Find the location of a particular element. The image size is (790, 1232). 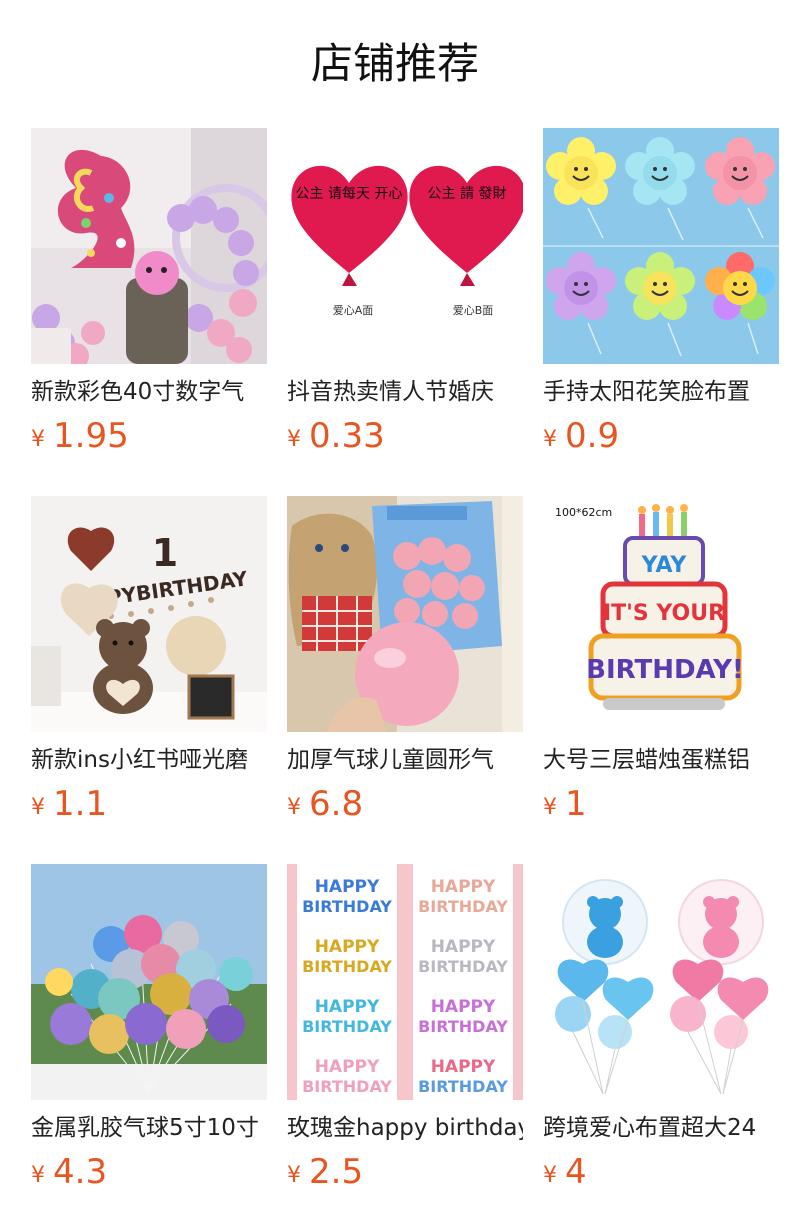

product-card: 1 PPYBIRTHDAY 新款ins小红书哑光磨 ¥1.1 is located at coordinates (149, 666).